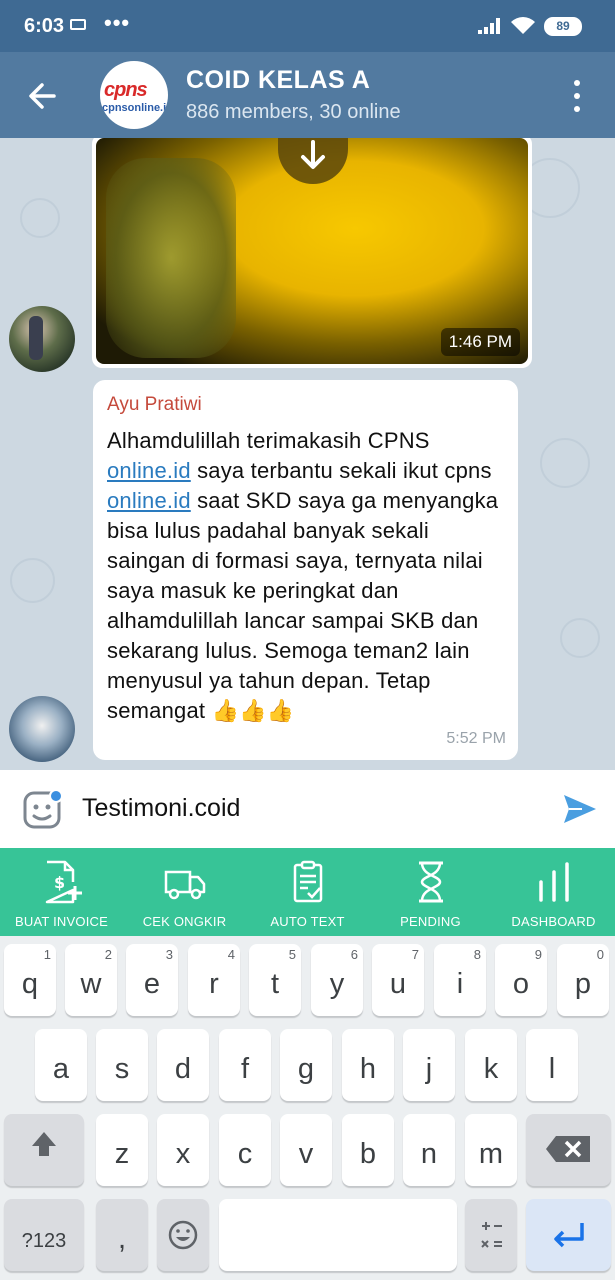 The width and height of the screenshot is (615, 1280). I want to click on space-key, so click(338, 1235).